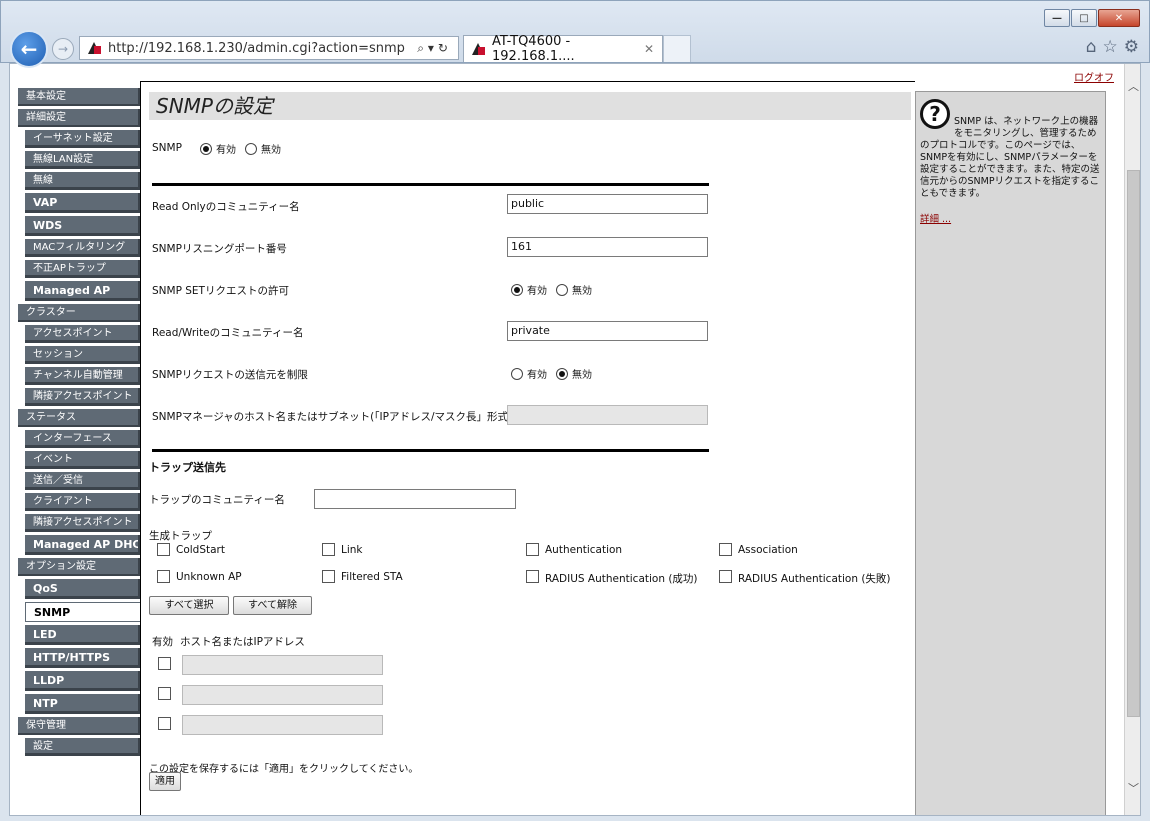  What do you see at coordinates (209, 577) in the screenshot?
I see `trap-label: Unknown AP` at bounding box center [209, 577].